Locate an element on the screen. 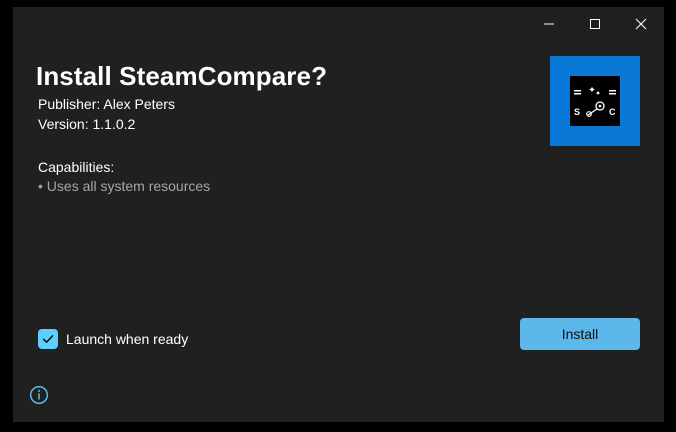 This screenshot has width=676, height=432. minimize-icon is located at coordinates (549, 24).